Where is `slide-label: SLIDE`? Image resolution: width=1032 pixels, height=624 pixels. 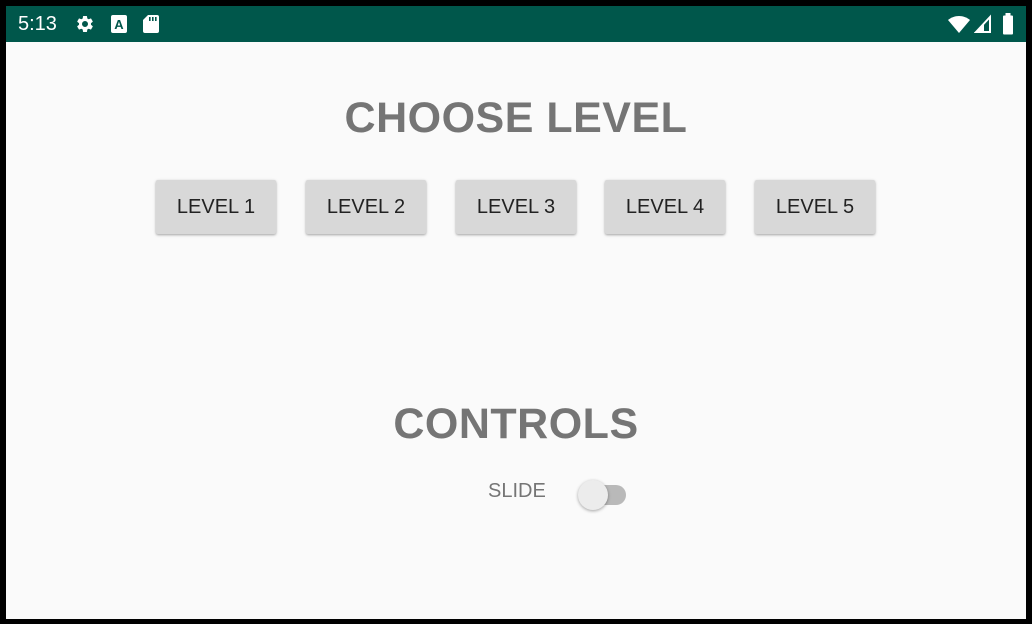
slide-label: SLIDE is located at coordinates (517, 491).